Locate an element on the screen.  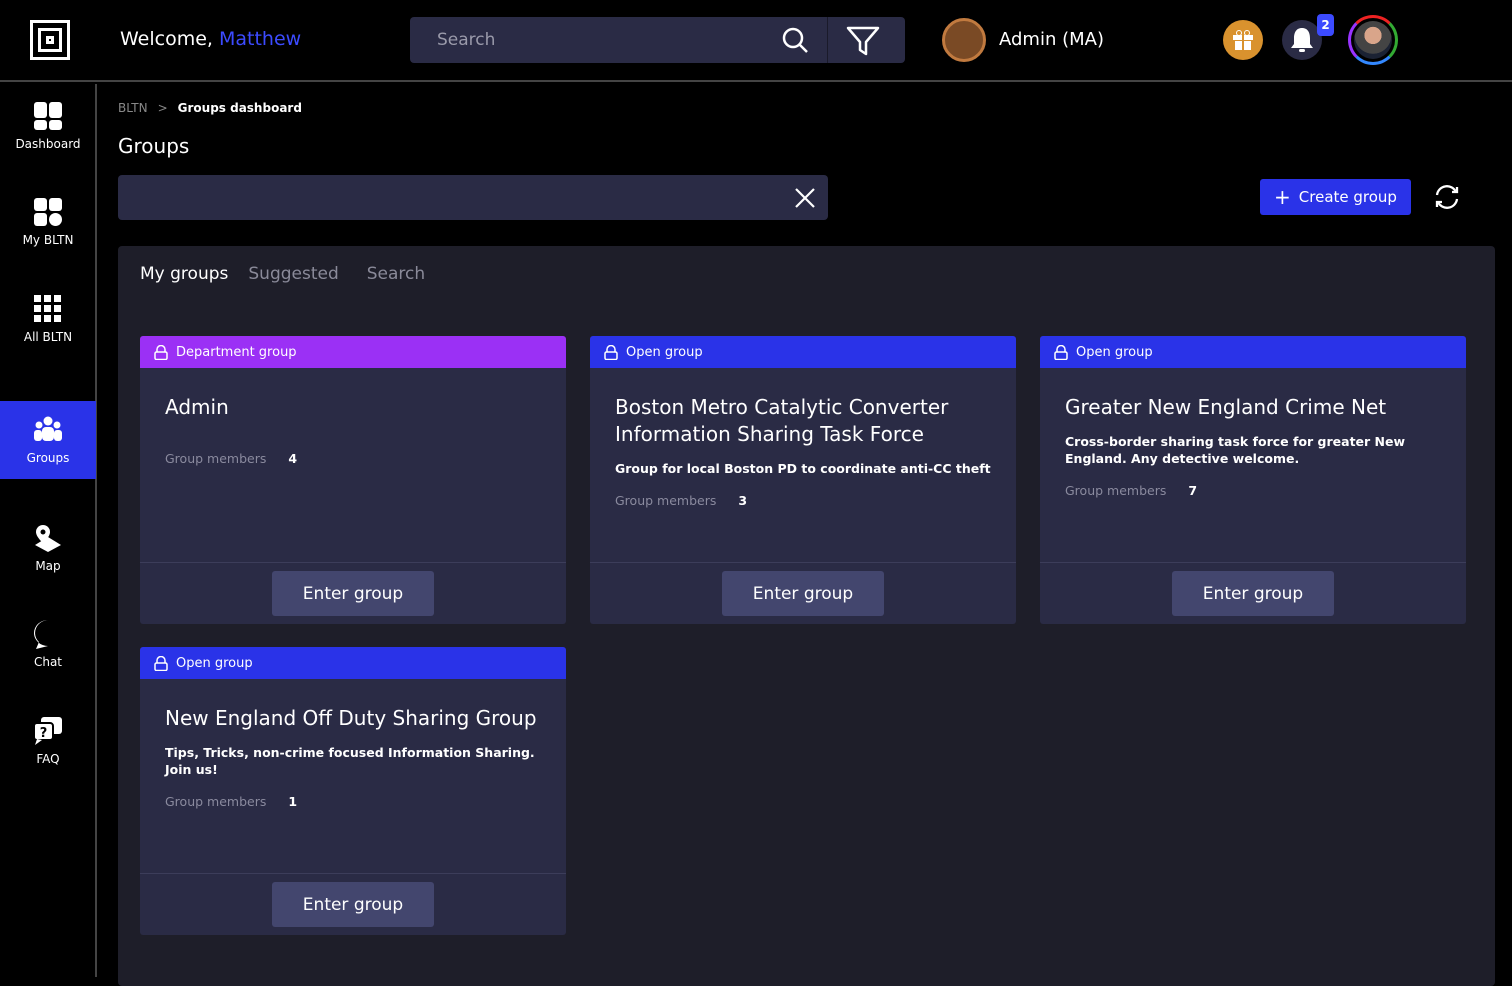
page-title: Groups is located at coordinates (154, 146).